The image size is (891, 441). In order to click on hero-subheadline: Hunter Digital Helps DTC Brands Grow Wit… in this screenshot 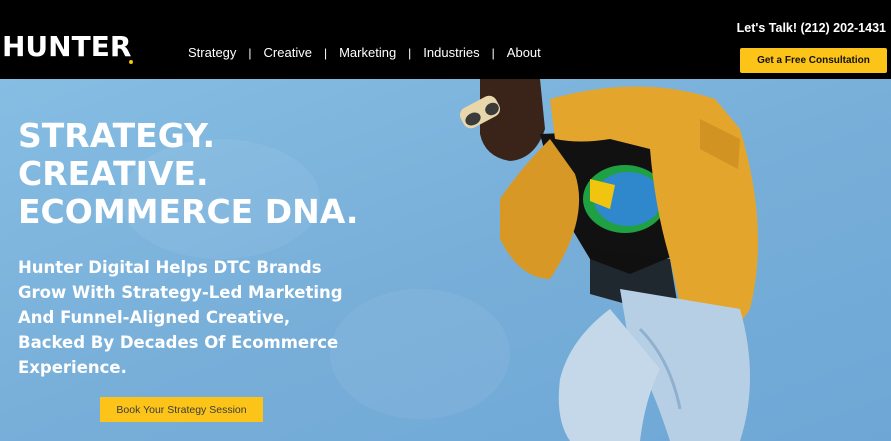, I will do `click(180, 317)`.